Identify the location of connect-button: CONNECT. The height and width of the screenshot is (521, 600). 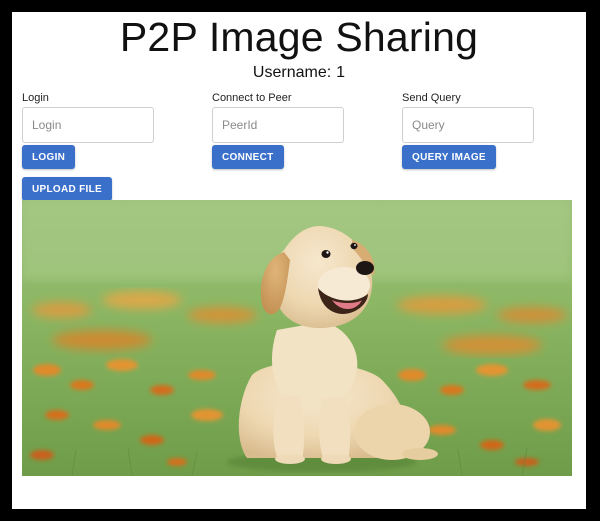
(248, 157).